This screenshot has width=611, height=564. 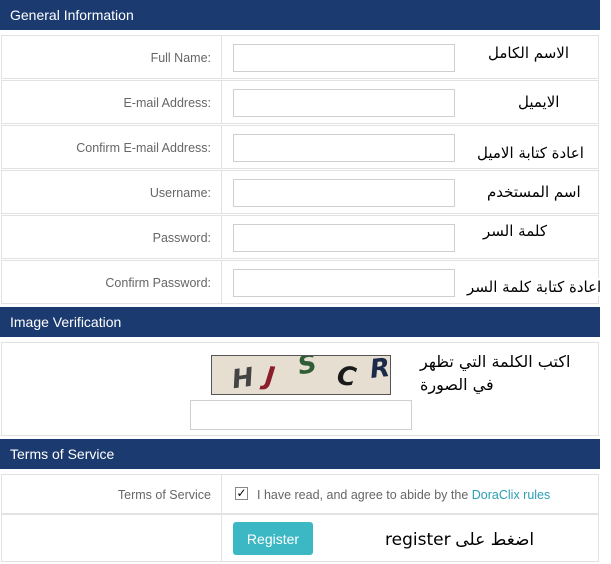 I want to click on password-label: Password:, so click(x=112, y=237).